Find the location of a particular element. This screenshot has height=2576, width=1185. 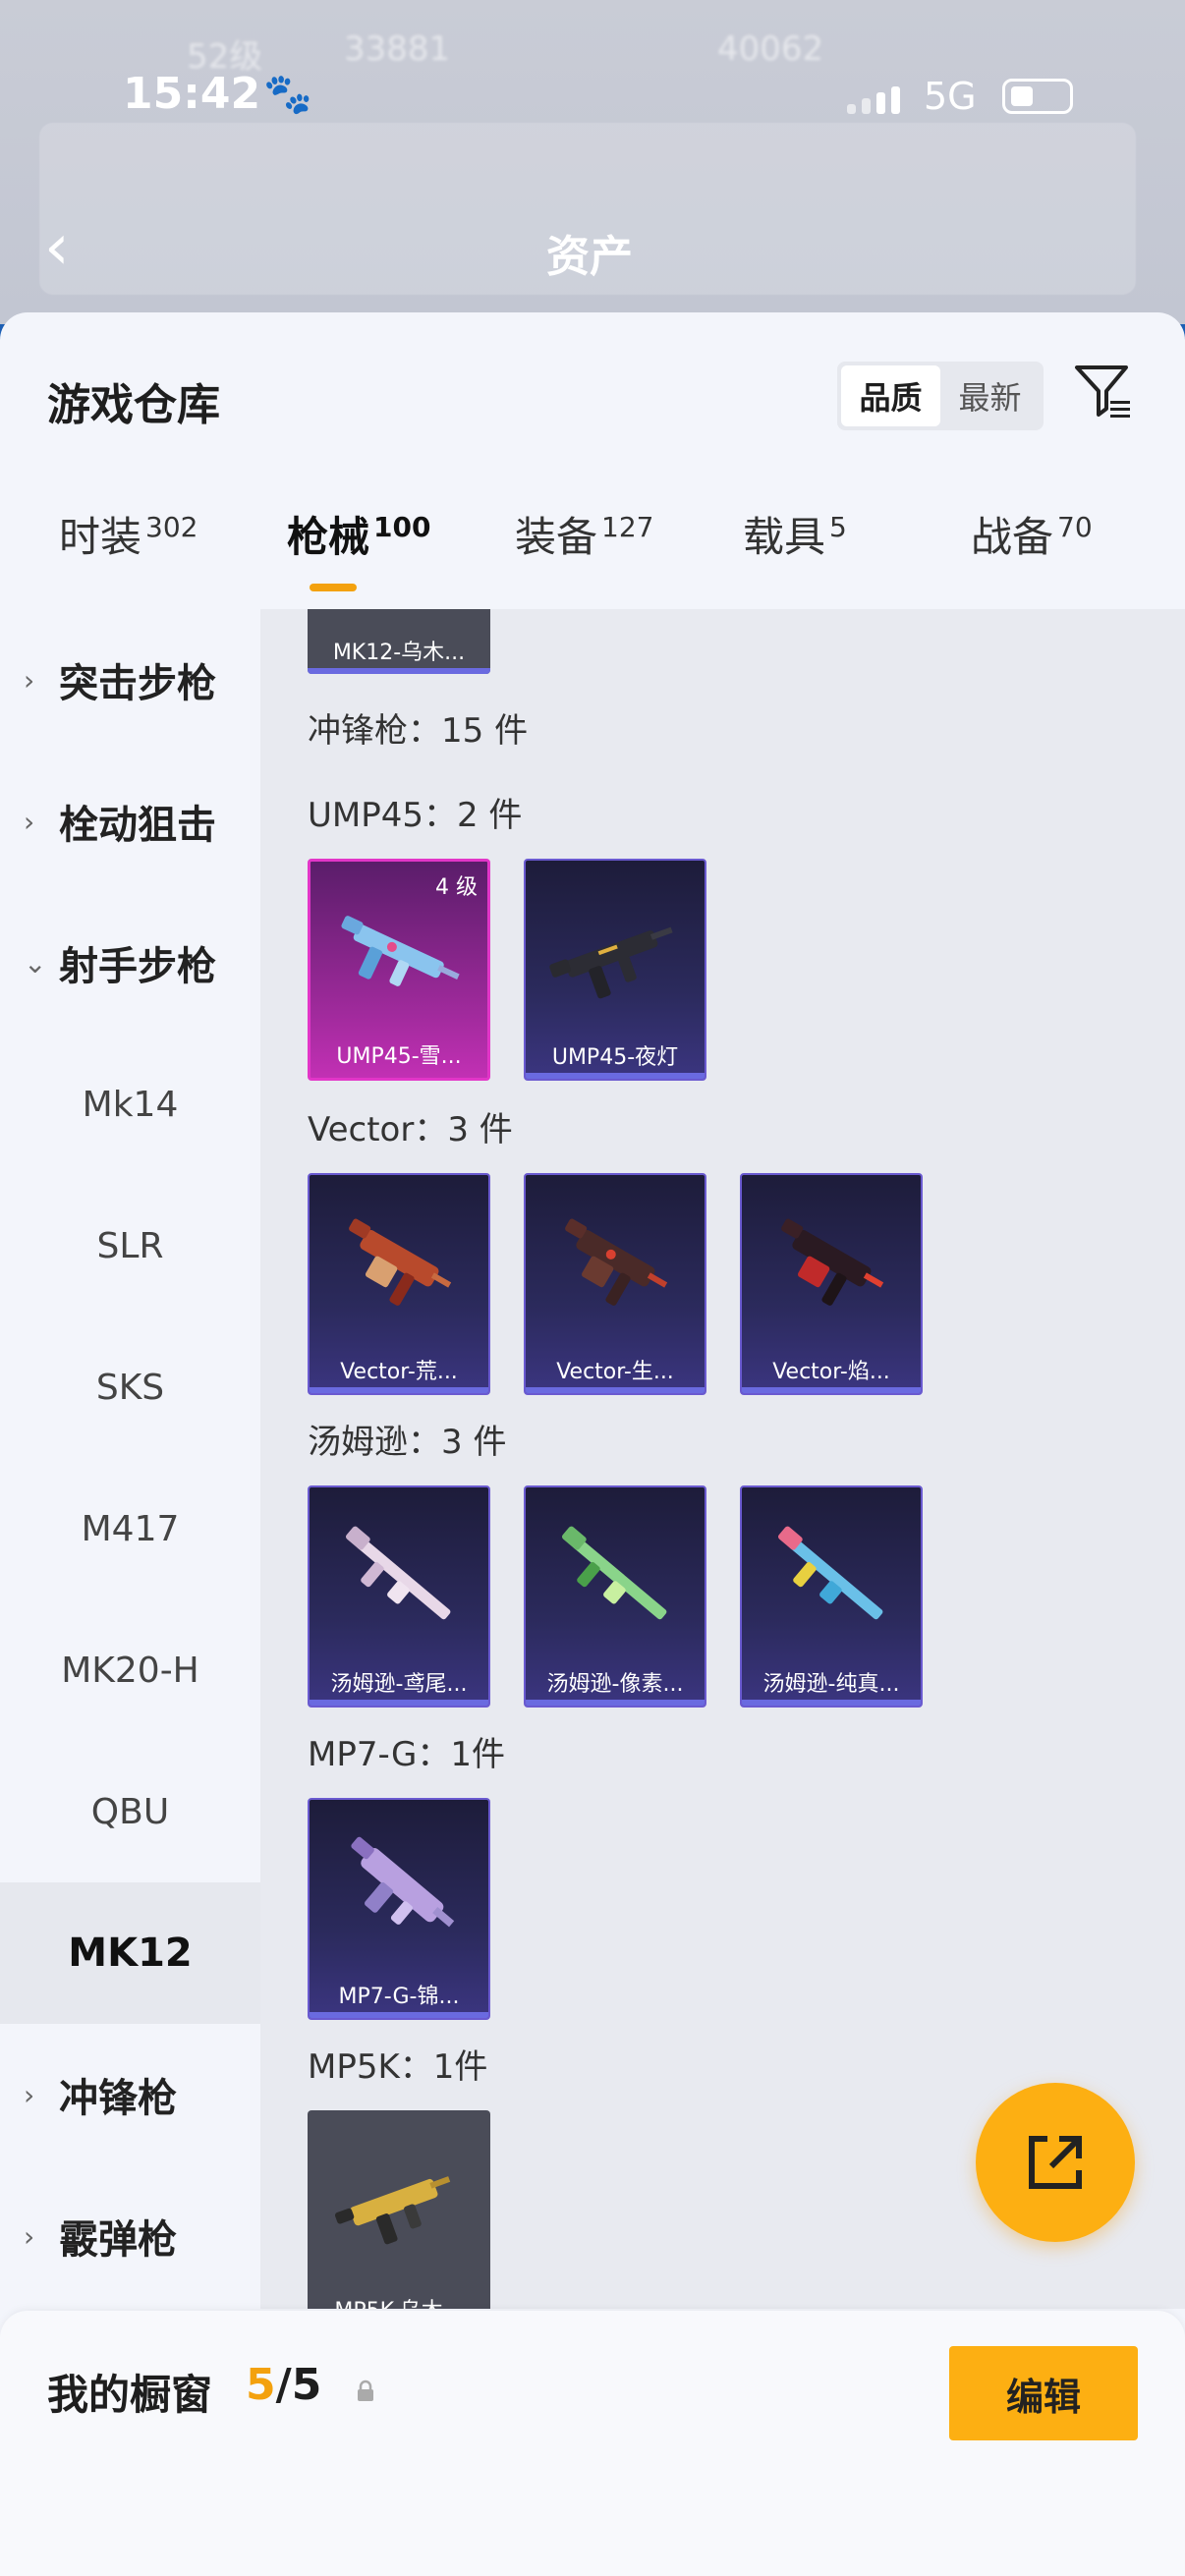

lock-icon is located at coordinates (366, 2390).